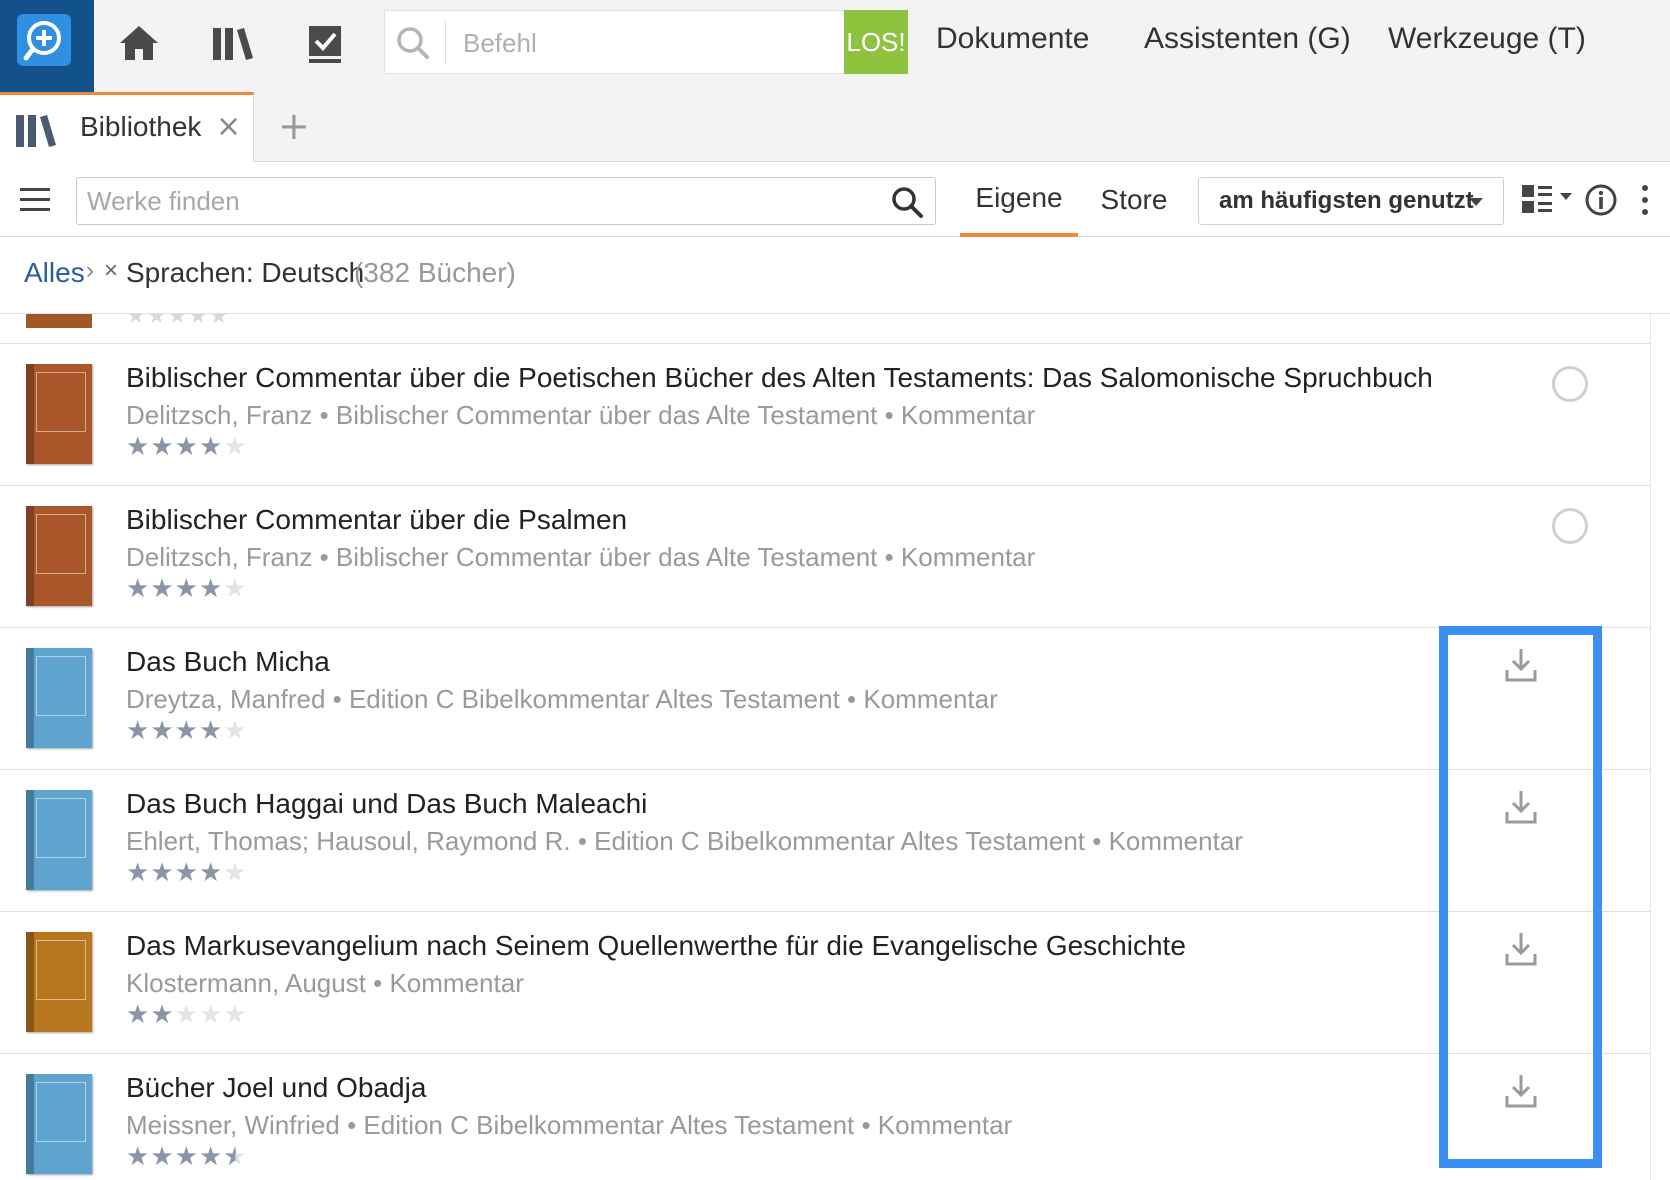  I want to click on sort-dropdown: am häufigsten genutzt, so click(1351, 201).